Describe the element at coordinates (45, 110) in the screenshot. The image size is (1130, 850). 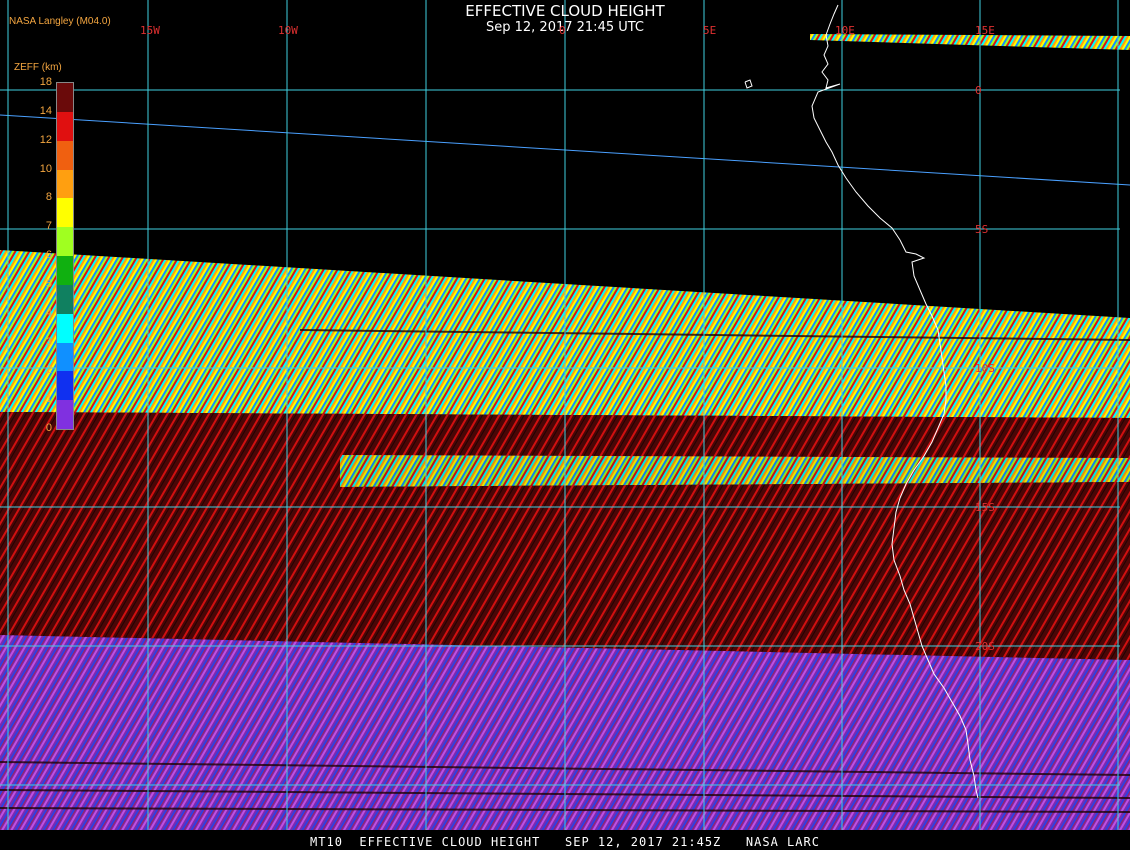
I see `colorbar-tick-label: 14` at that location.